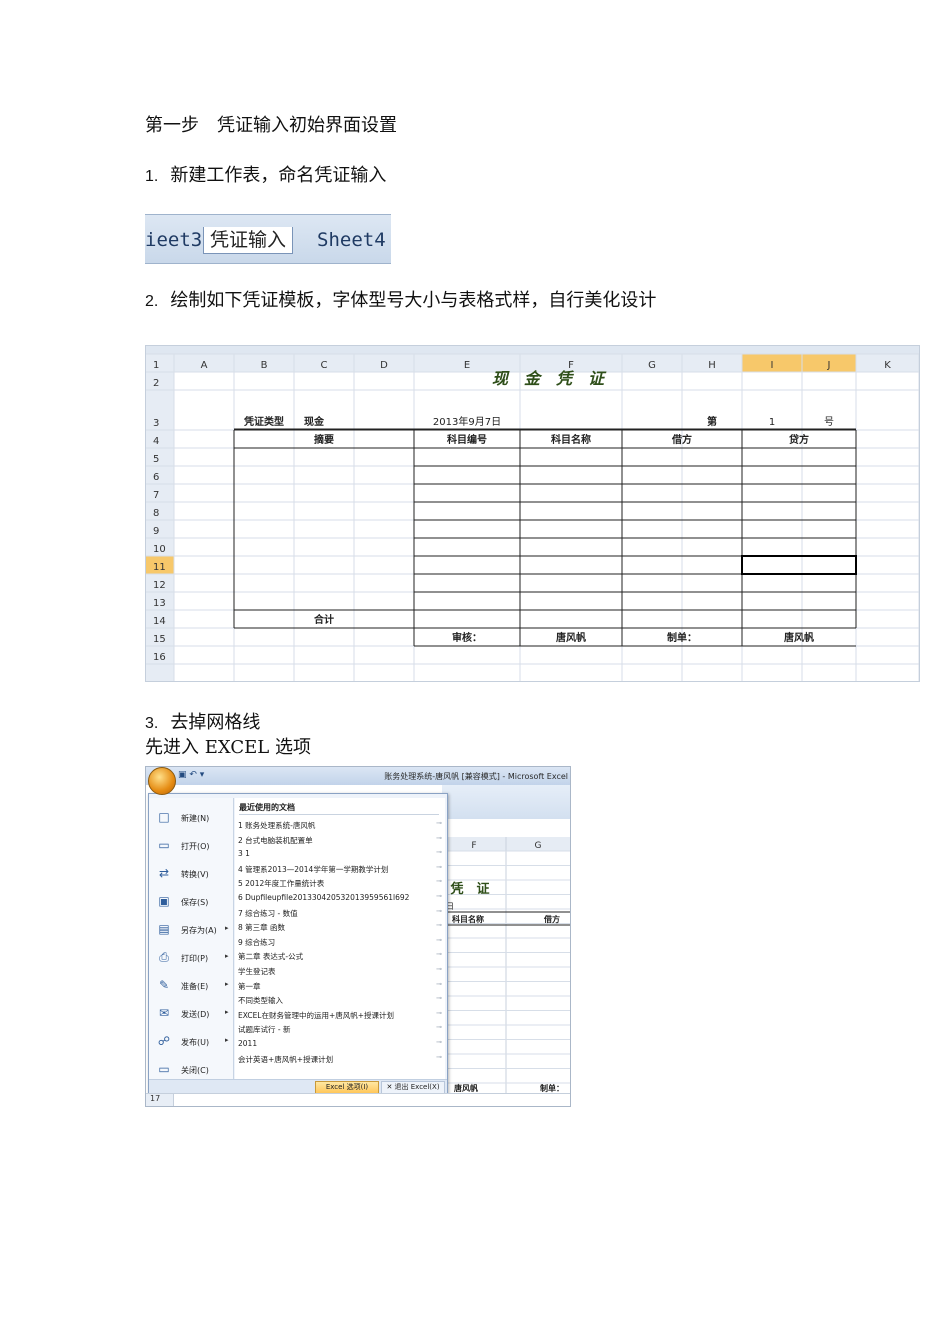 This screenshot has height=1344, width=950. What do you see at coordinates (215, 722) in the screenshot?
I see `step-3-text: 去掉网格线` at bounding box center [215, 722].